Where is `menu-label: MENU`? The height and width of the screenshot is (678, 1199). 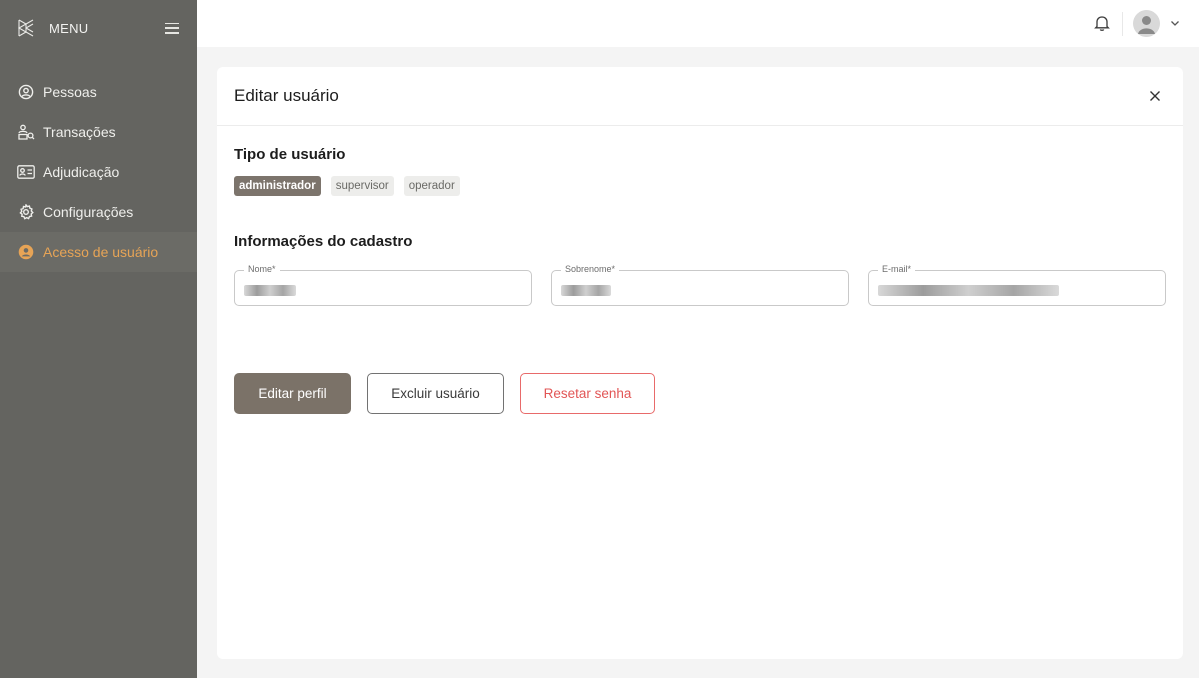
menu-label: MENU is located at coordinates (69, 28).